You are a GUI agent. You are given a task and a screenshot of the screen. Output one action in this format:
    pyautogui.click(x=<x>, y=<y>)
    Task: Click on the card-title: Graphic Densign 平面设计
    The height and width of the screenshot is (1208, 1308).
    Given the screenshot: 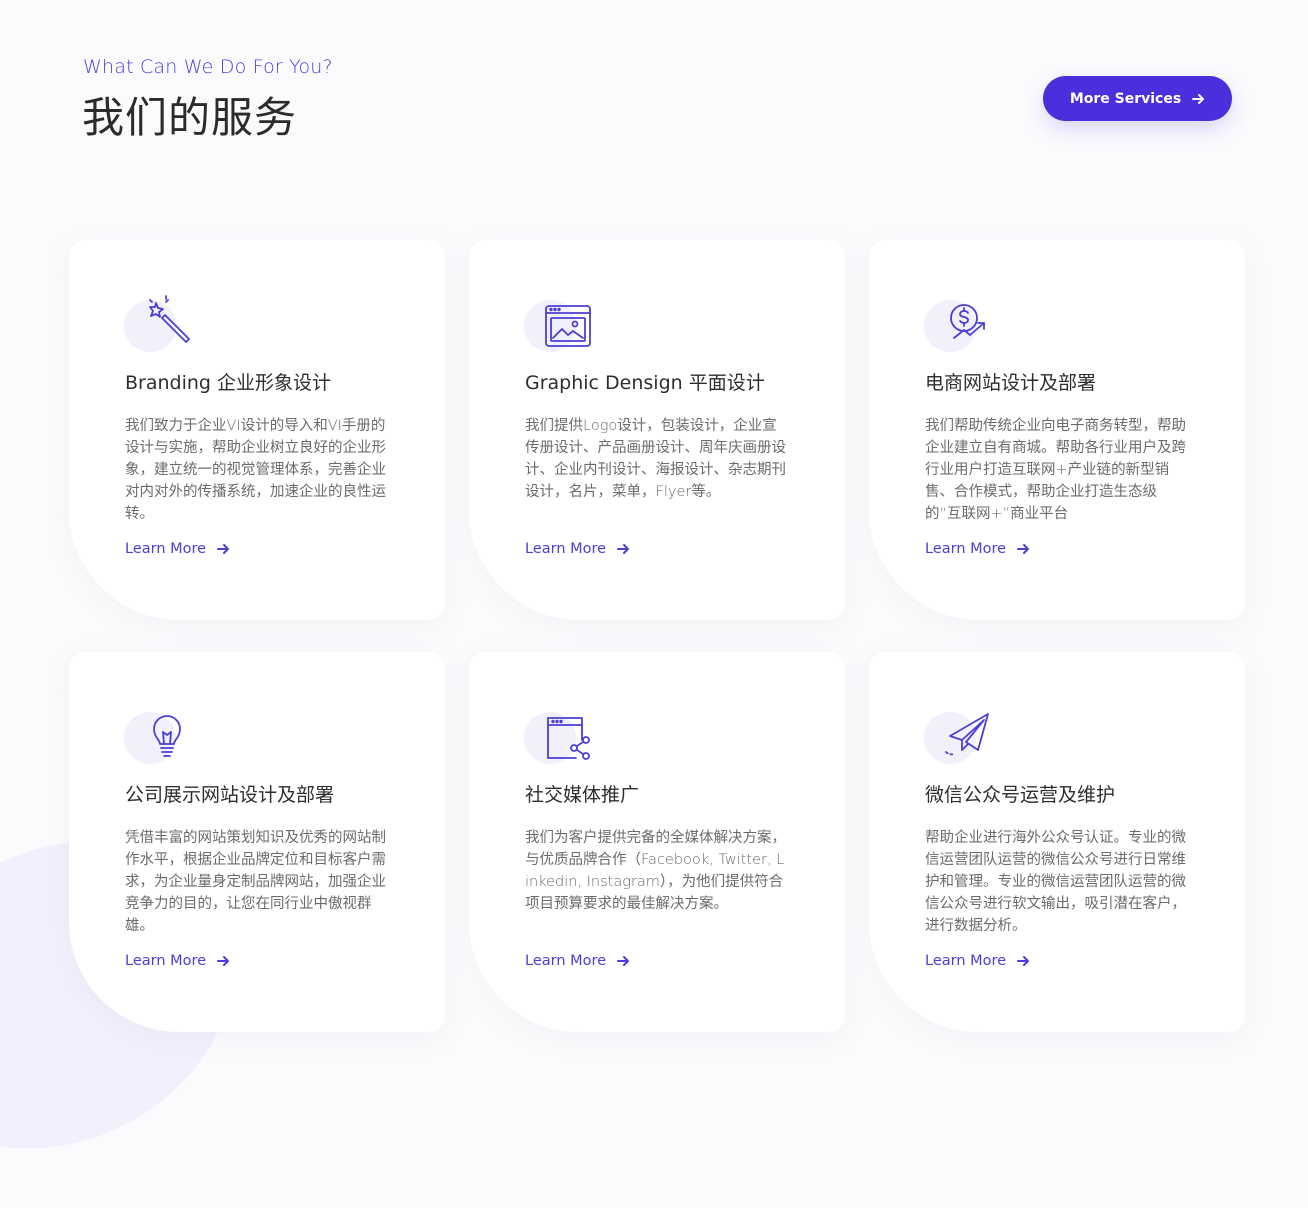 What is the action you would take?
    pyautogui.click(x=645, y=383)
    